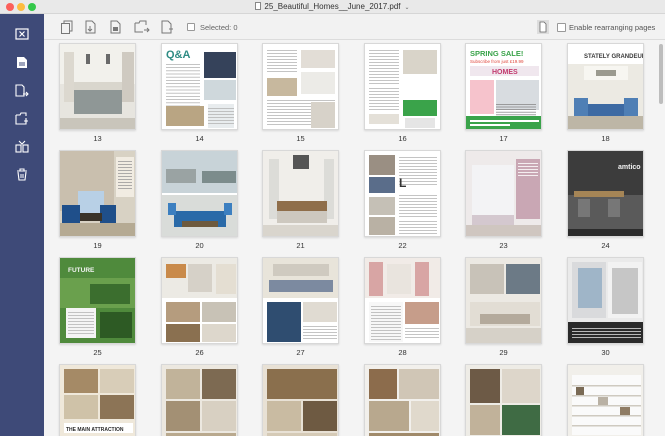  What do you see at coordinates (199, 352) in the screenshot?
I see `page-number: 26` at bounding box center [199, 352].